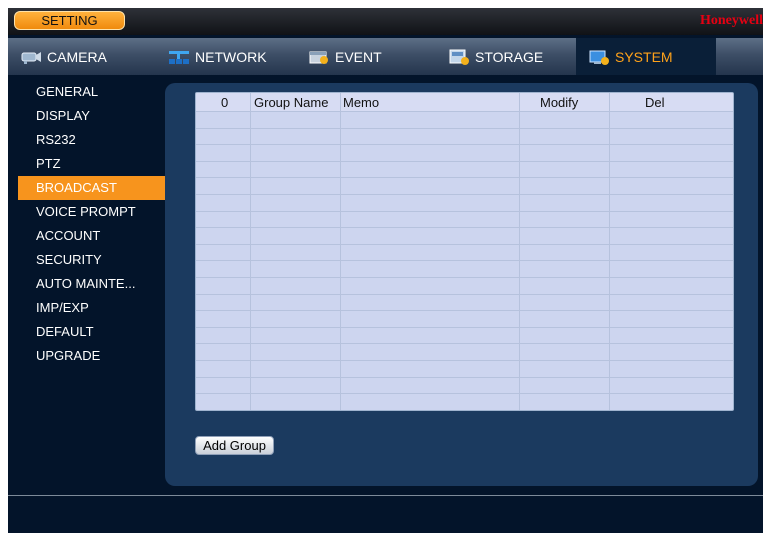 Image resolution: width=763 pixels, height=533 pixels. What do you see at coordinates (92, 260) in the screenshot?
I see `sidebar-item-security: SECURITY` at bounding box center [92, 260].